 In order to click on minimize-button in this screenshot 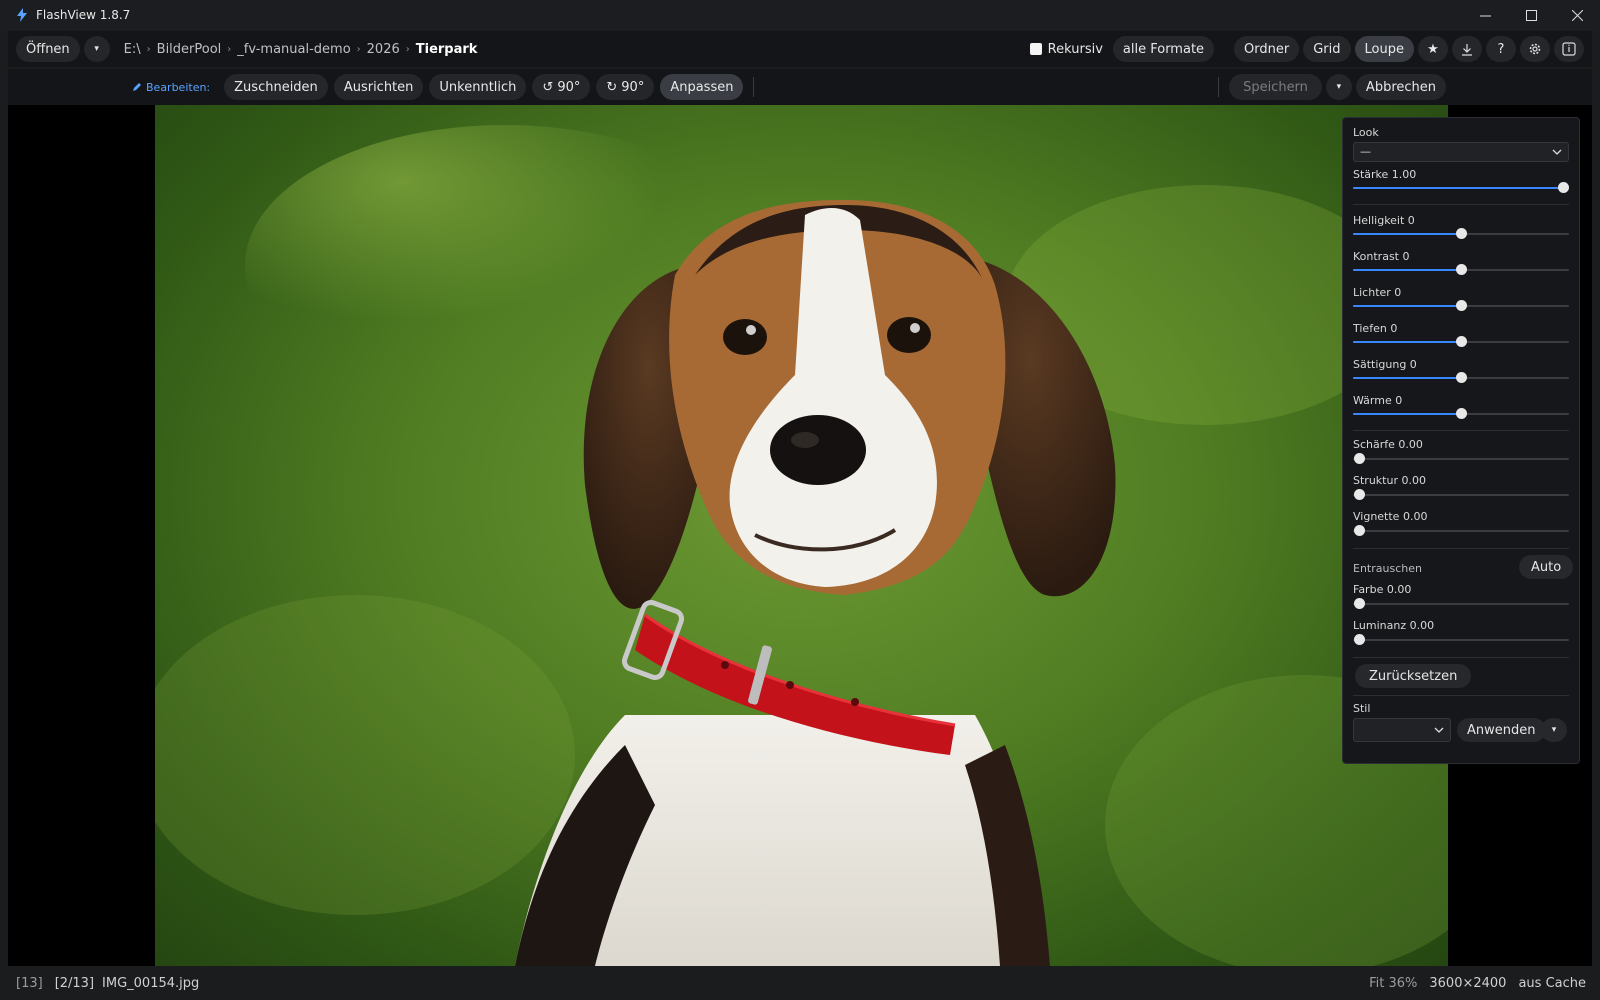, I will do `click(1485, 15)`.